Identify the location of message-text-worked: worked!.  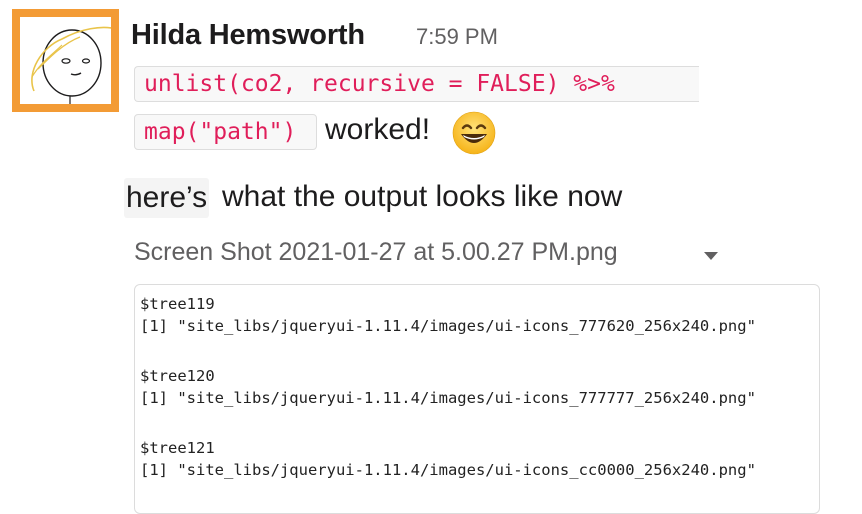
(378, 129).